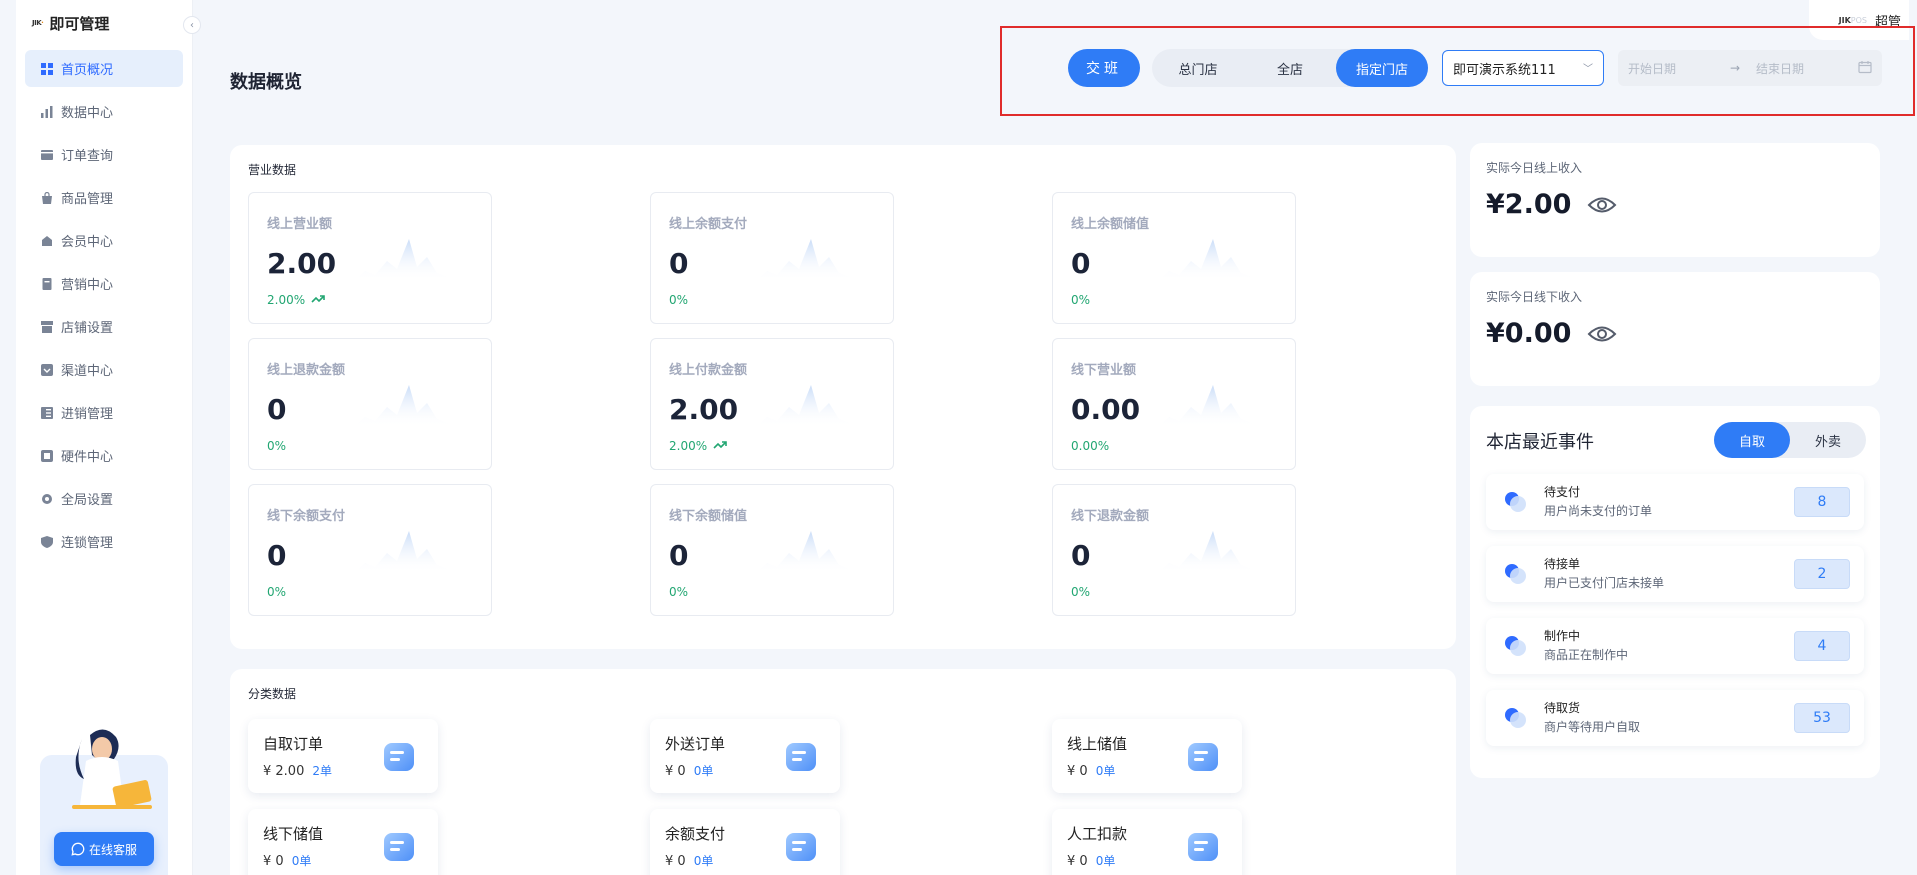 The height and width of the screenshot is (875, 1917). Describe the element at coordinates (104, 455) in the screenshot. I see `sidebar-item-hardware: 硬件中心` at that location.